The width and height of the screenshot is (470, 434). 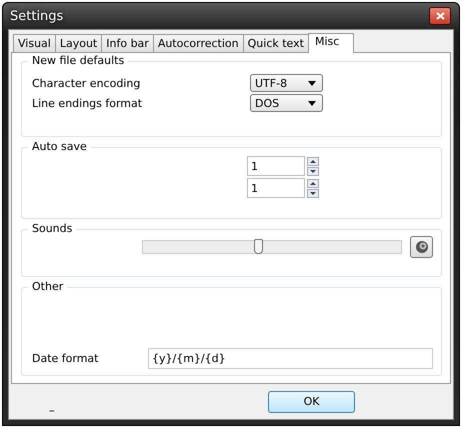 What do you see at coordinates (286, 83) in the screenshot?
I see `dropdown: UTF-8` at bounding box center [286, 83].